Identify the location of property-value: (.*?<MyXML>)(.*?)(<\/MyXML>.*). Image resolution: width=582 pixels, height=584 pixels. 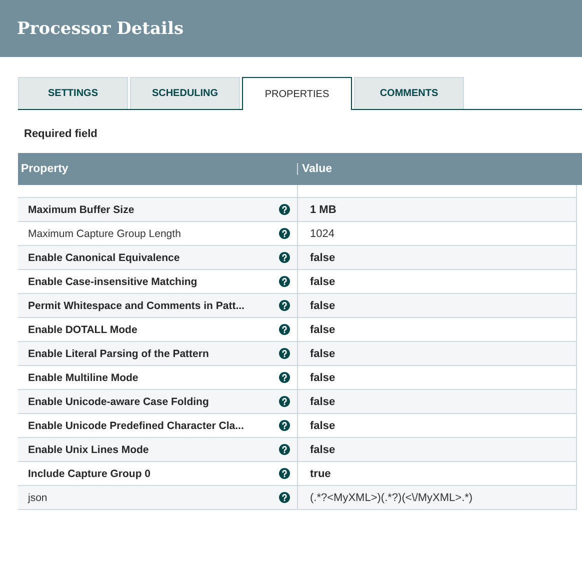
(391, 498).